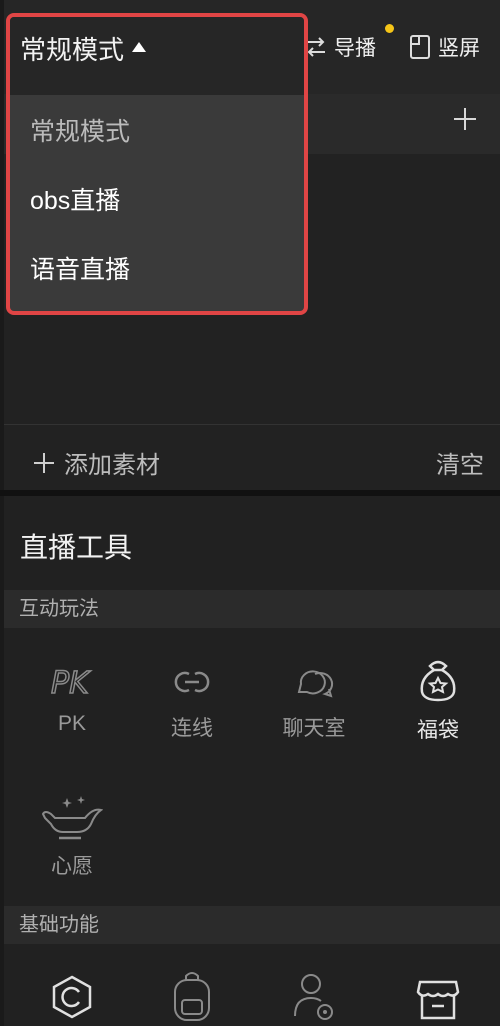 This screenshot has width=500, height=1026. What do you see at coordinates (315, 684) in the screenshot?
I see `chatroom-icon` at bounding box center [315, 684].